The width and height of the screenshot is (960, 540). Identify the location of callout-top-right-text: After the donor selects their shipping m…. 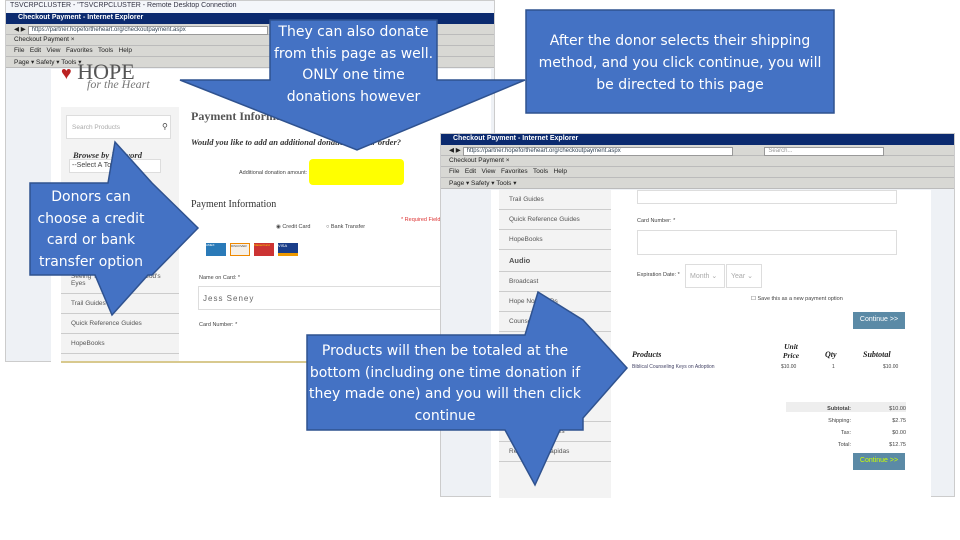
(680, 63).